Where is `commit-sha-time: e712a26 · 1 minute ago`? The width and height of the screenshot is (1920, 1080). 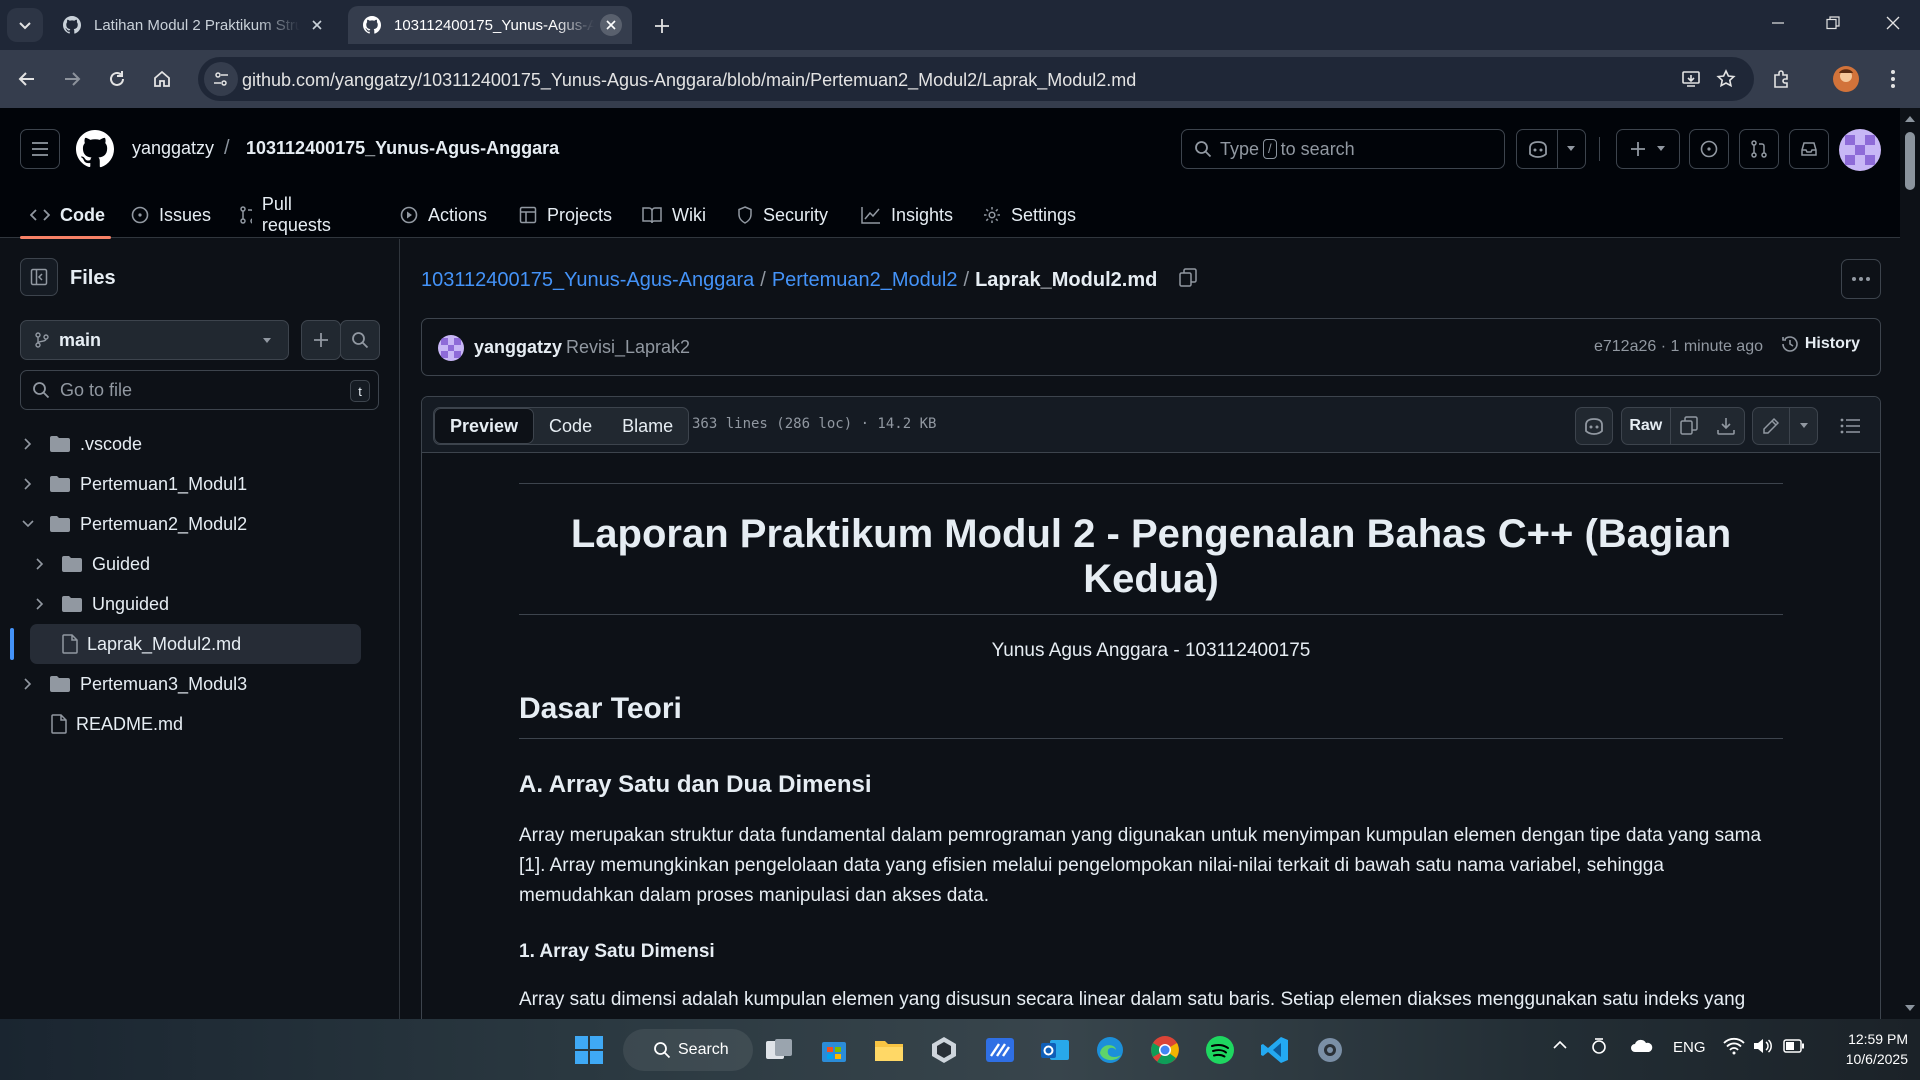 commit-sha-time: e712a26 · 1 minute ago is located at coordinates (1678, 347).